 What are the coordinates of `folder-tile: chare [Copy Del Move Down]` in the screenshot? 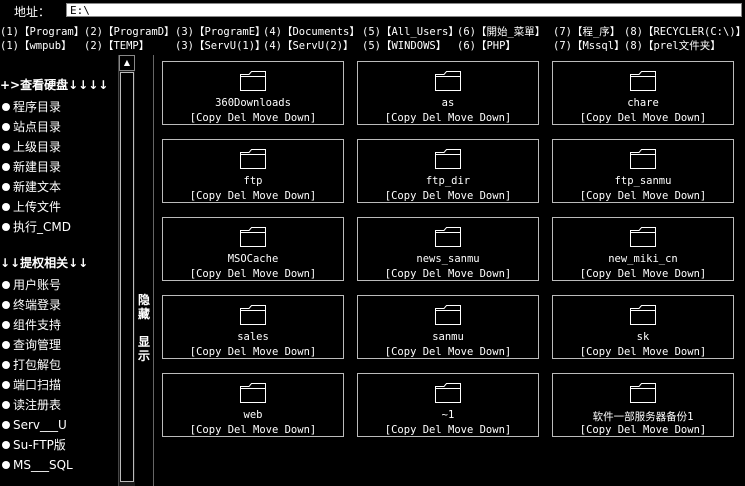 It's located at (643, 93).